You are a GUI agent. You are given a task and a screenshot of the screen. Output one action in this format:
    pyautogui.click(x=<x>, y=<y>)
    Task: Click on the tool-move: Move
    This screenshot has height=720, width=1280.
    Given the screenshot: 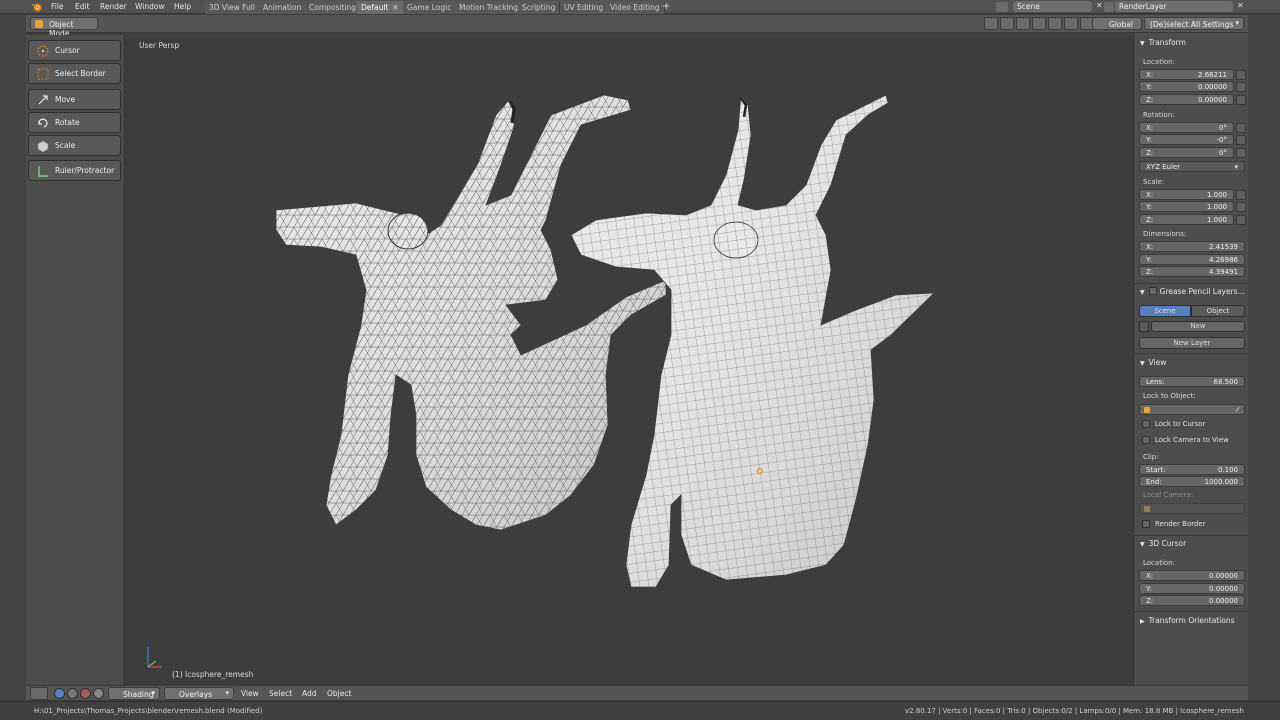 What is the action you would take?
    pyautogui.click(x=74, y=99)
    